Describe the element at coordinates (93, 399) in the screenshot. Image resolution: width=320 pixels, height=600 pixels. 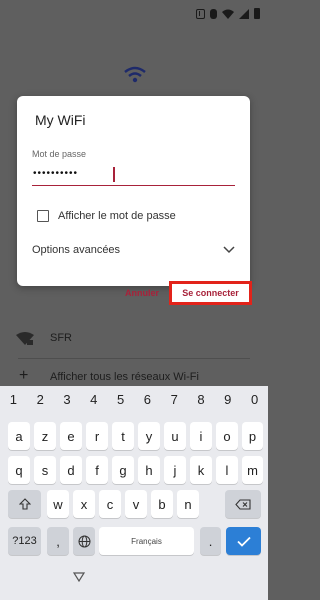
I see `key-4: 4` at that location.